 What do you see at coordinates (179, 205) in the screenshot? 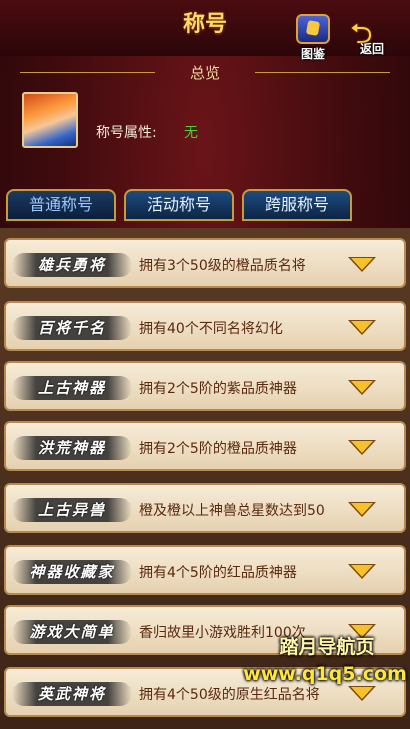
I see `tab-event-titles: 活动称号` at bounding box center [179, 205].